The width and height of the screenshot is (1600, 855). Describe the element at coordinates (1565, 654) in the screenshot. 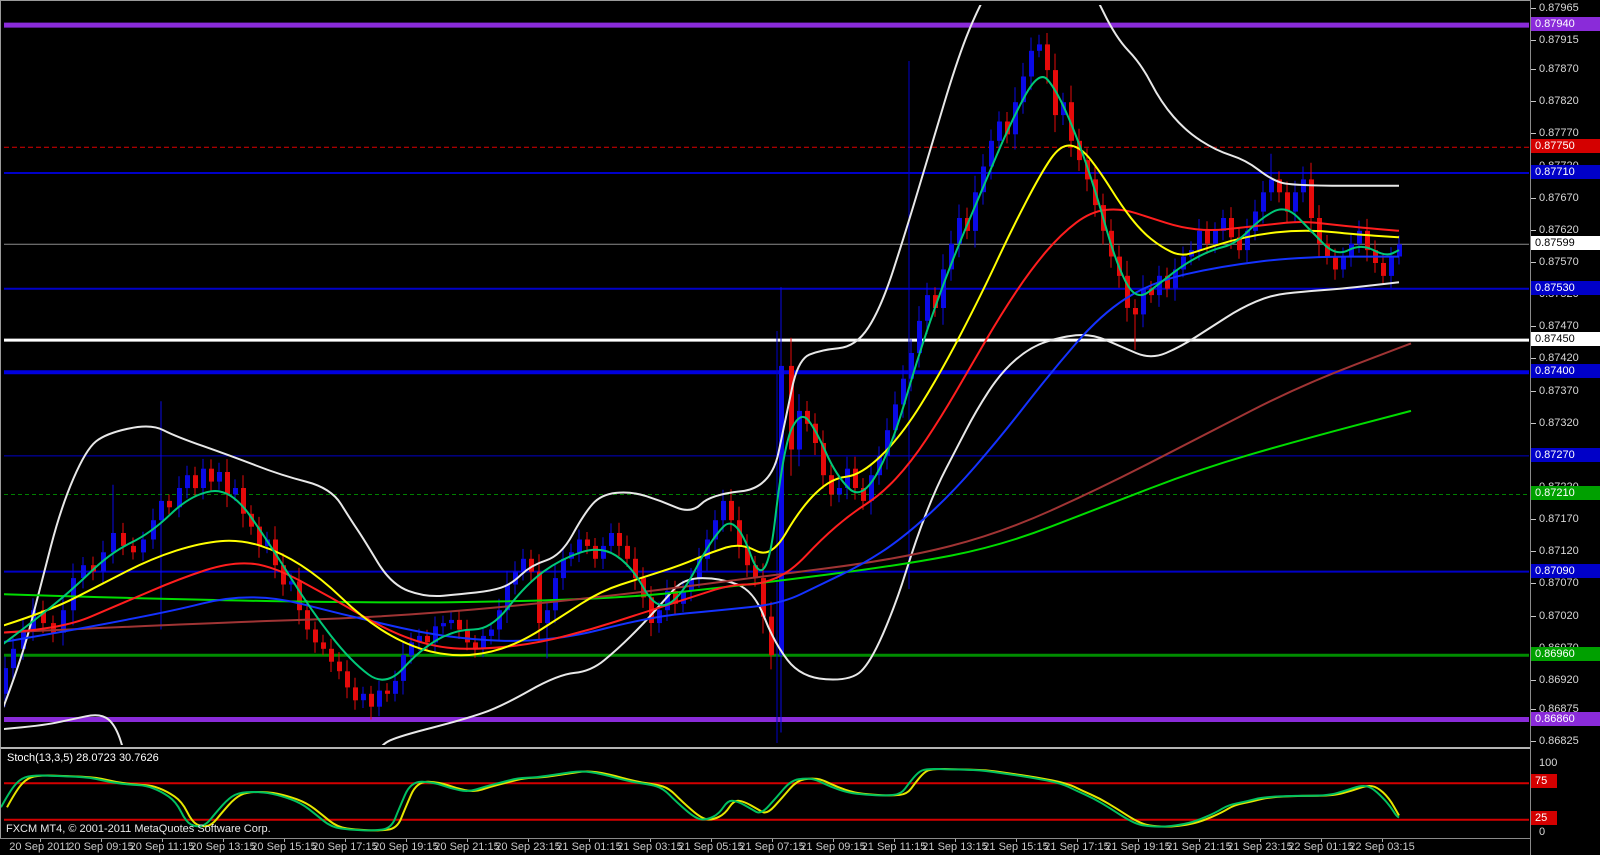

I see `price-line-label: 0.86960` at that location.